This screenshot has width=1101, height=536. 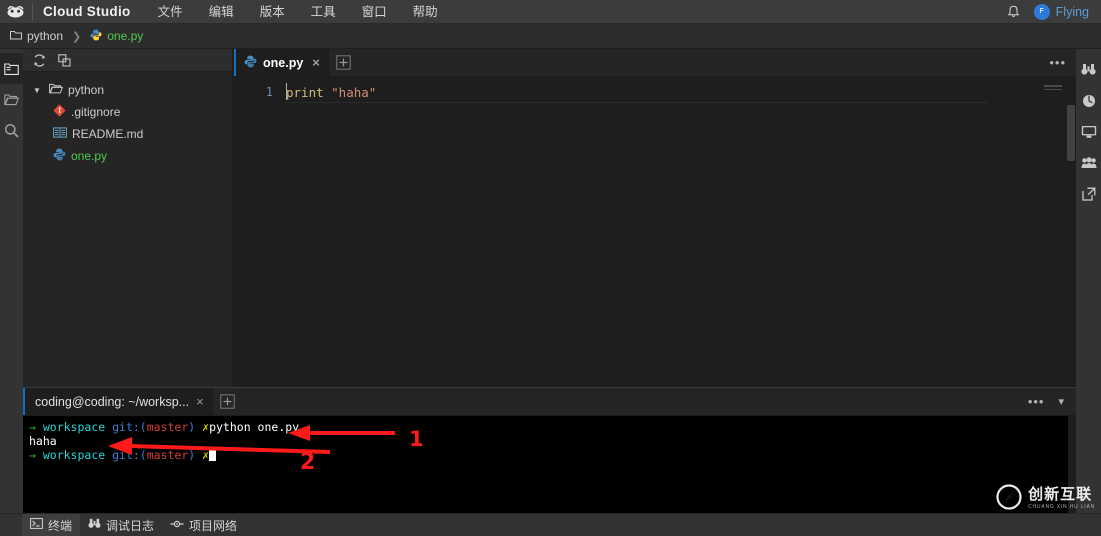 What do you see at coordinates (549, 402) in the screenshot?
I see `panel-tab-bar: coding@coding: ~/worksp... × ••• ▾` at bounding box center [549, 402].